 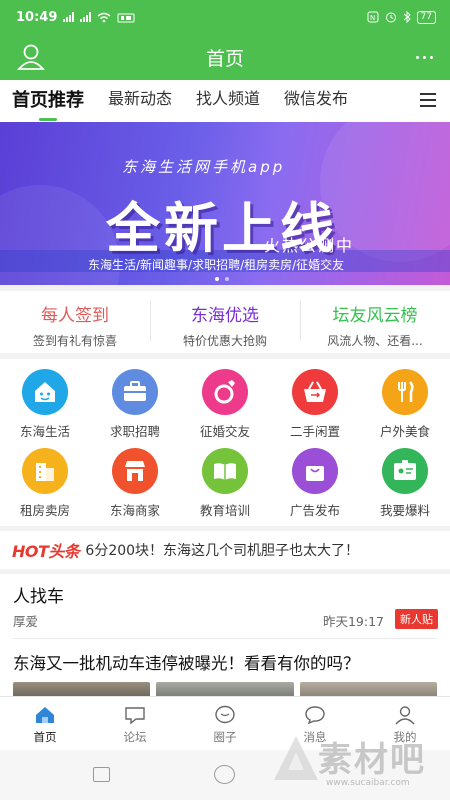 I want to click on nav-item-forum: 论坛, so click(x=135, y=723).